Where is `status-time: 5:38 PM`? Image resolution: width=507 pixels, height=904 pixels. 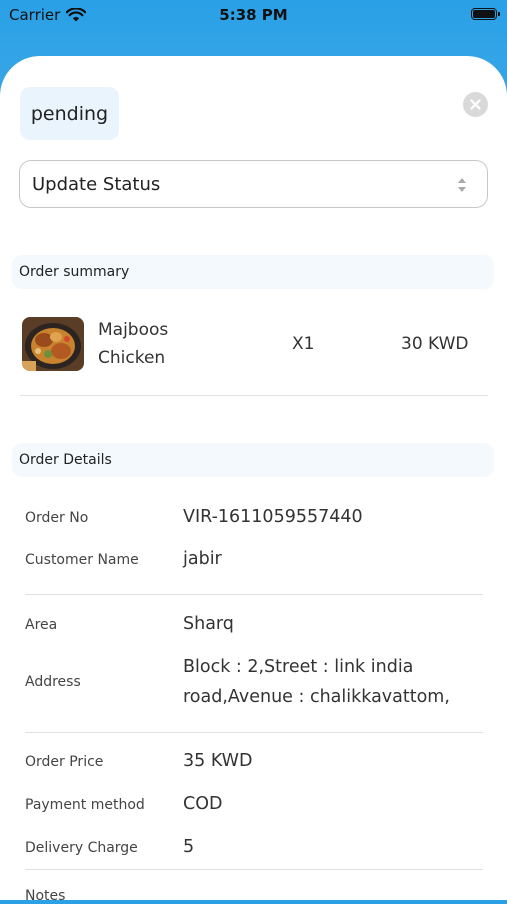 status-time: 5:38 PM is located at coordinates (253, 15).